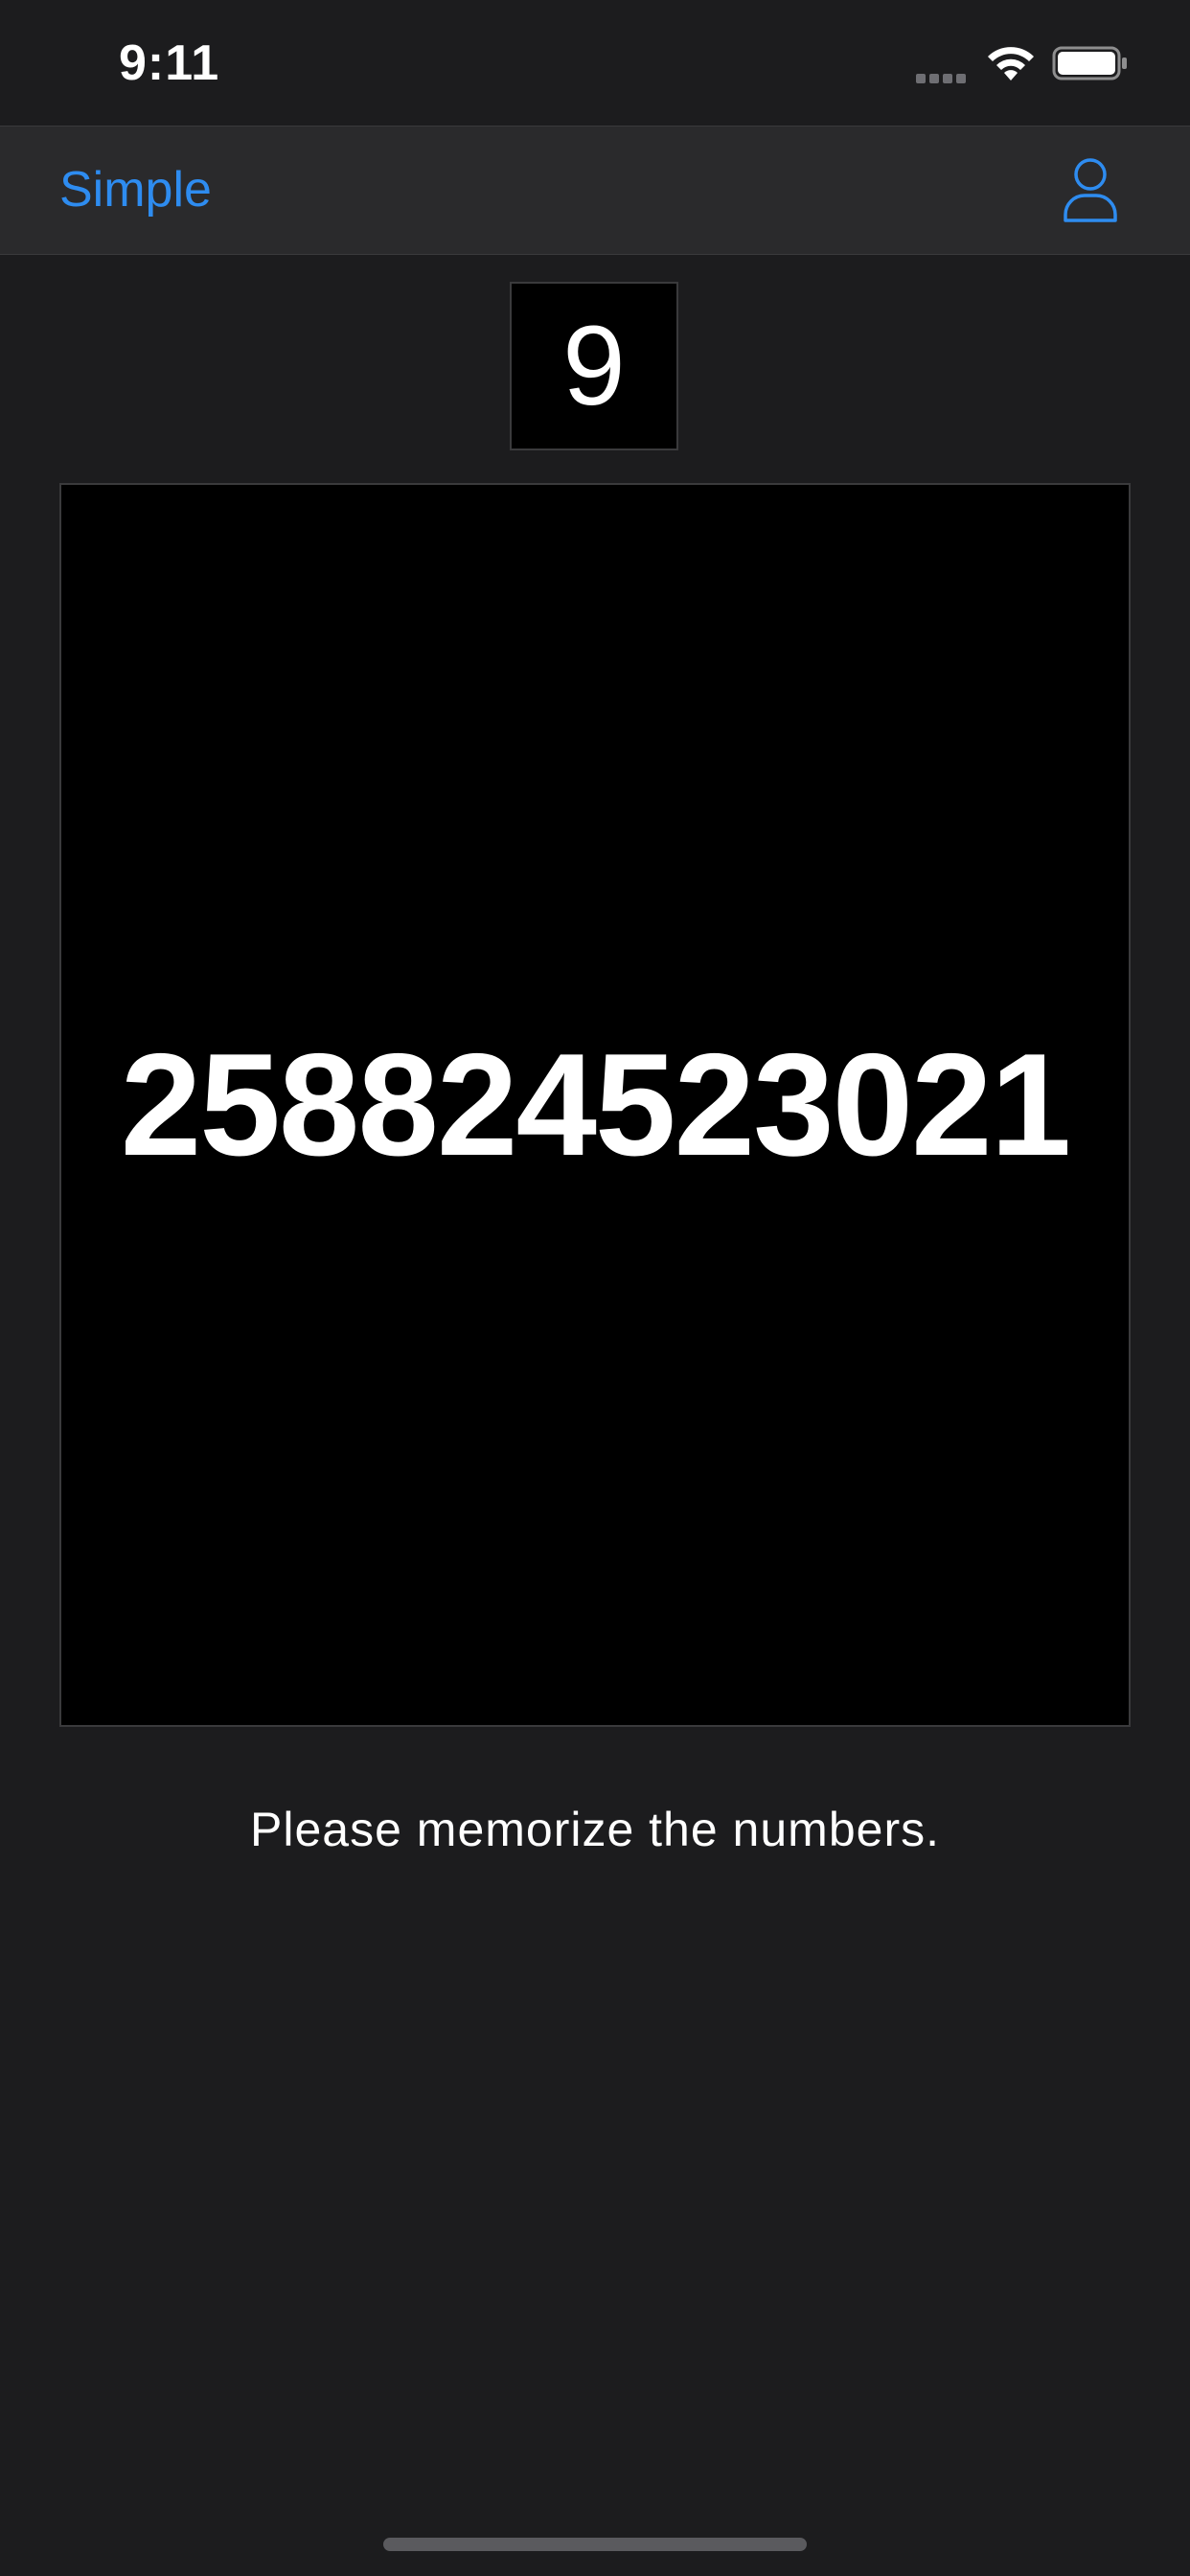 The width and height of the screenshot is (1190, 2576). Describe the element at coordinates (1090, 63) in the screenshot. I see `battery-icon` at that location.